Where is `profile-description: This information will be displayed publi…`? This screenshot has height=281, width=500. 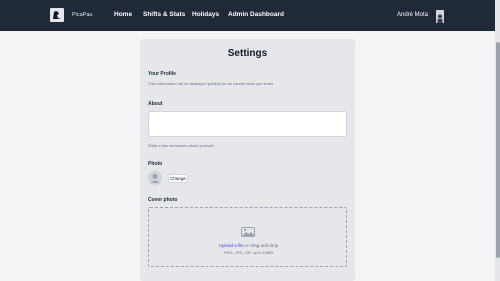 profile-description: This information will be displayed publi… is located at coordinates (211, 83).